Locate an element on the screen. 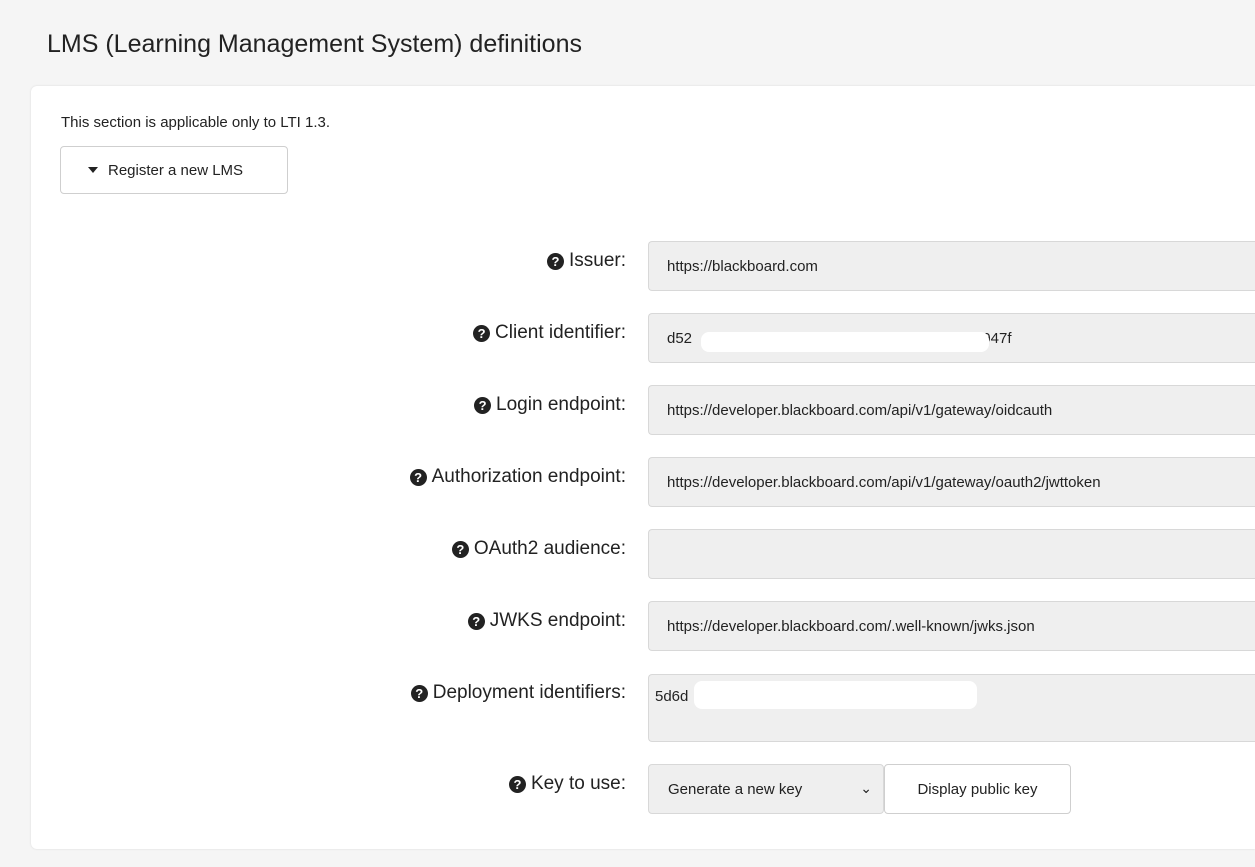  deployment-ids-label: ? Deployment identifiers: is located at coordinates (518, 693).